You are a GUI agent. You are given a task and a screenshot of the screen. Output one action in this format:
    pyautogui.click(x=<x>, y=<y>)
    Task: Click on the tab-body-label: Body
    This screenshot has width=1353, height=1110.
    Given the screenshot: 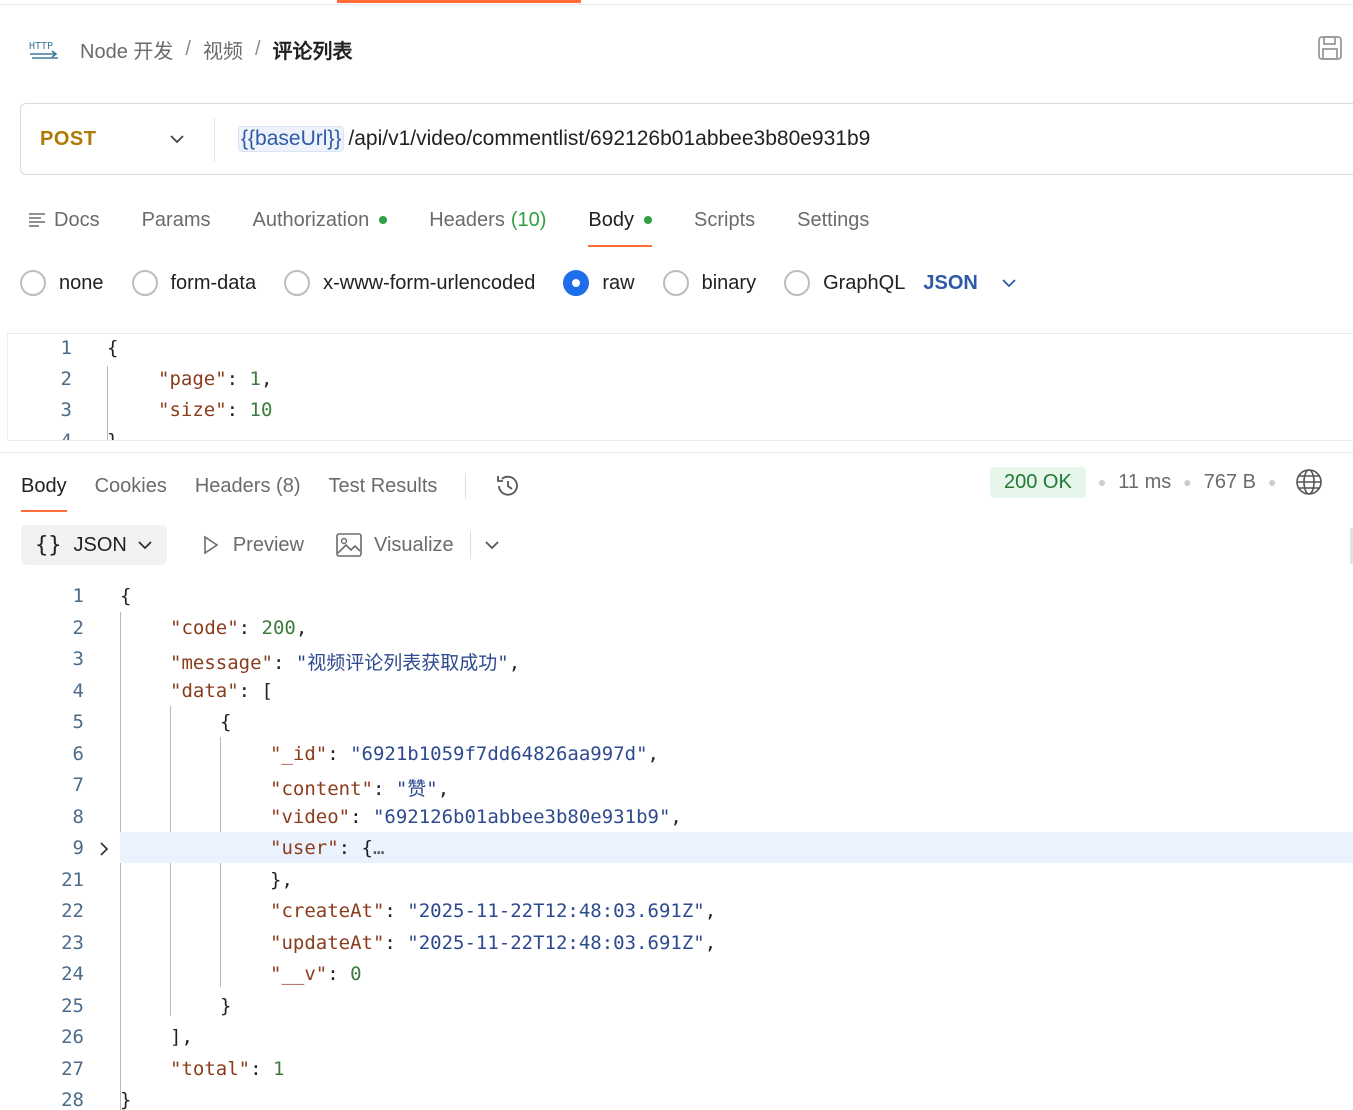 What is the action you would take?
    pyautogui.click(x=611, y=219)
    